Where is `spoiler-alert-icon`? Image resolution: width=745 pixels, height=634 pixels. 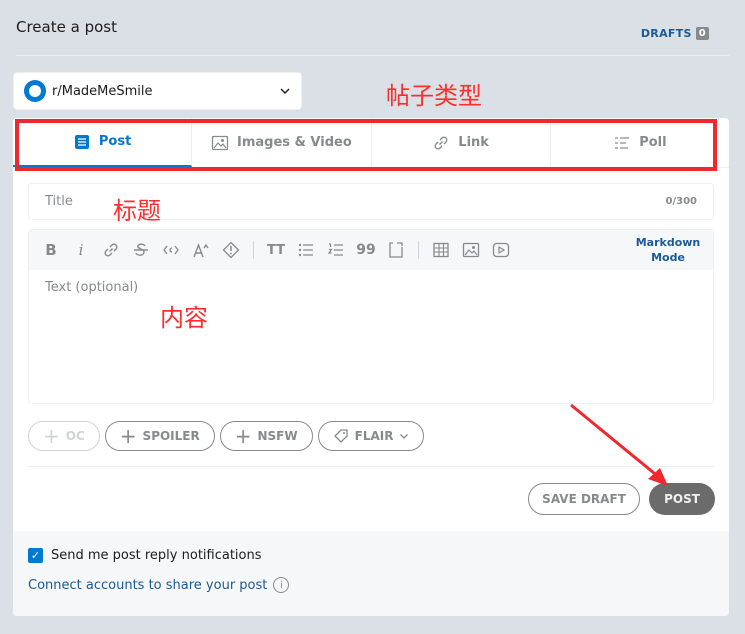
spoiler-alert-icon is located at coordinates (231, 250).